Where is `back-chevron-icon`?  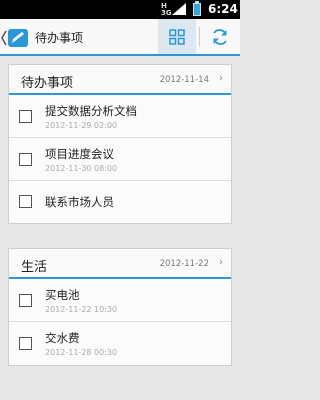 back-chevron-icon is located at coordinates (14, 38).